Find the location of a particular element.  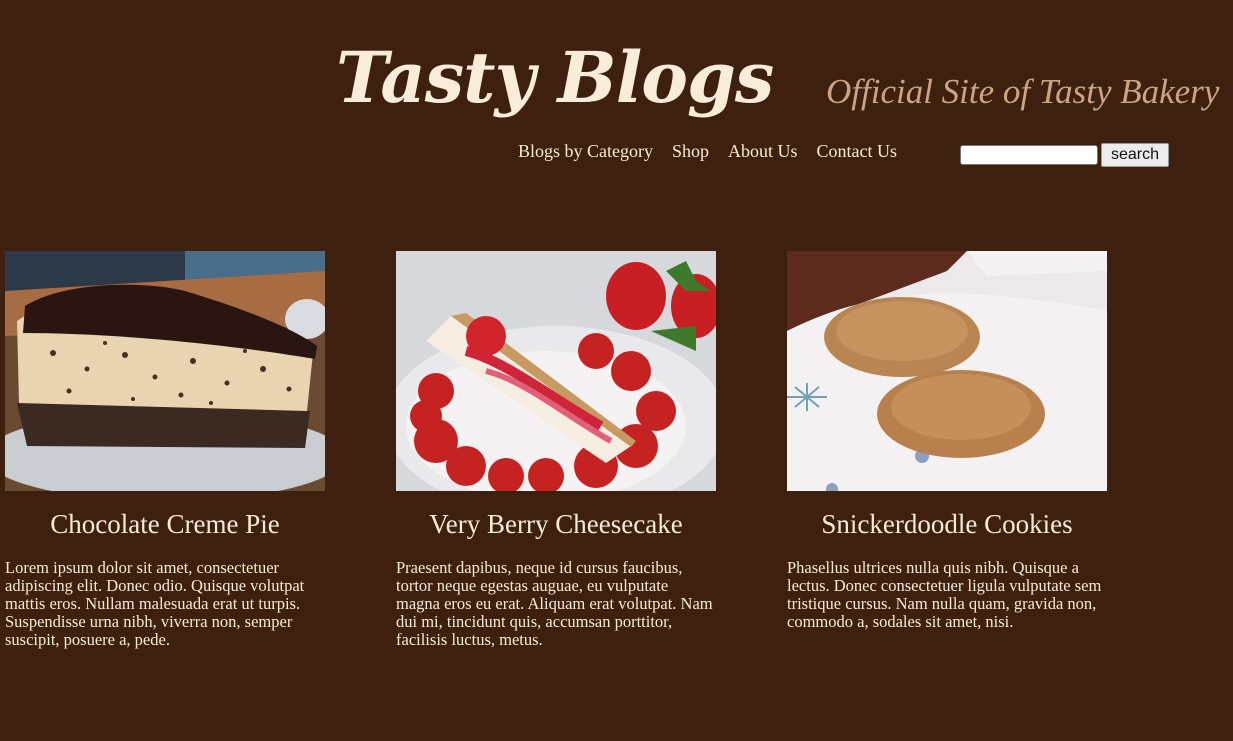

berry-cheesecake-photo is located at coordinates (556, 371).